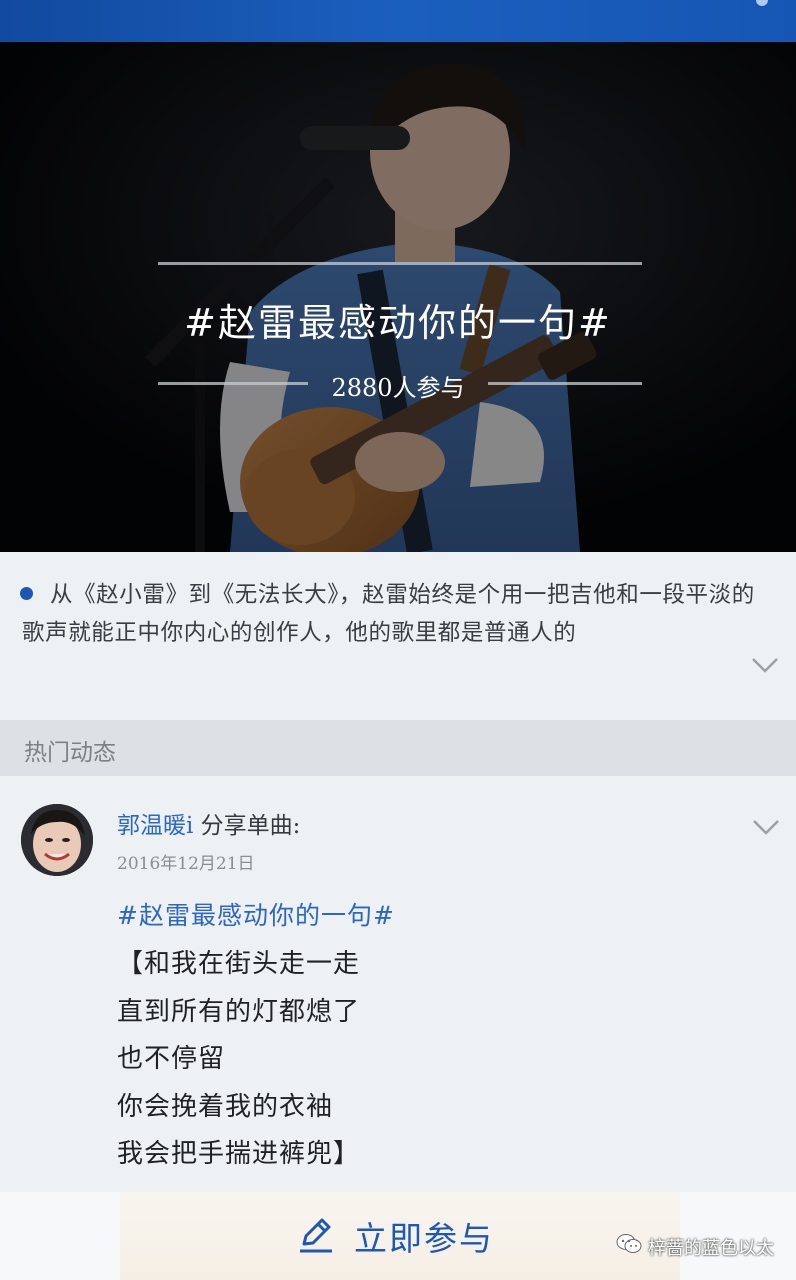 Image resolution: width=796 pixels, height=1280 pixels. What do you see at coordinates (316, 1236) in the screenshot?
I see `pencil-icon` at bounding box center [316, 1236].